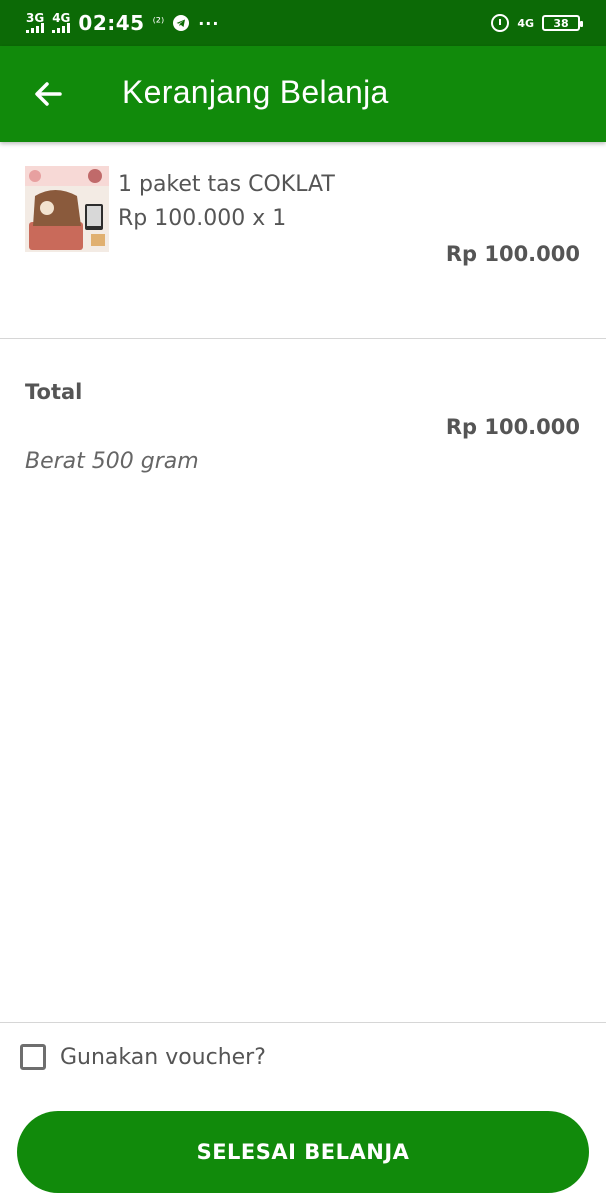 This screenshot has width=606, height=1202. What do you see at coordinates (500, 23) in the screenshot?
I see `alarm-icon` at bounding box center [500, 23].